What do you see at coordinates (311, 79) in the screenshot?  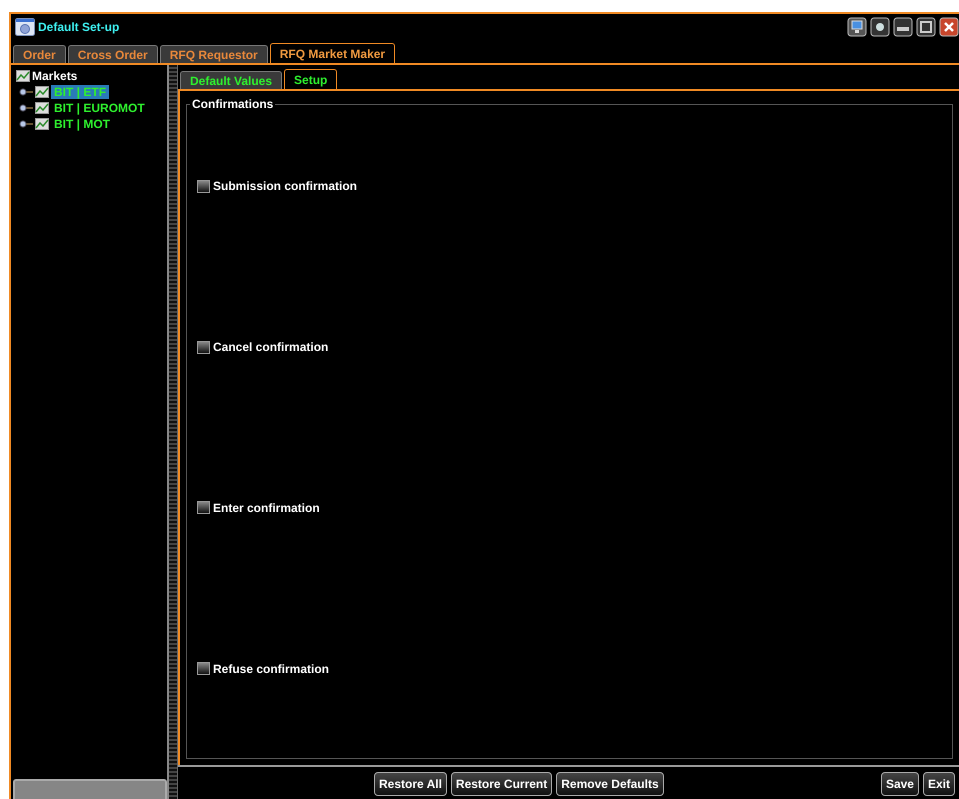 I see `tab: Setup` at bounding box center [311, 79].